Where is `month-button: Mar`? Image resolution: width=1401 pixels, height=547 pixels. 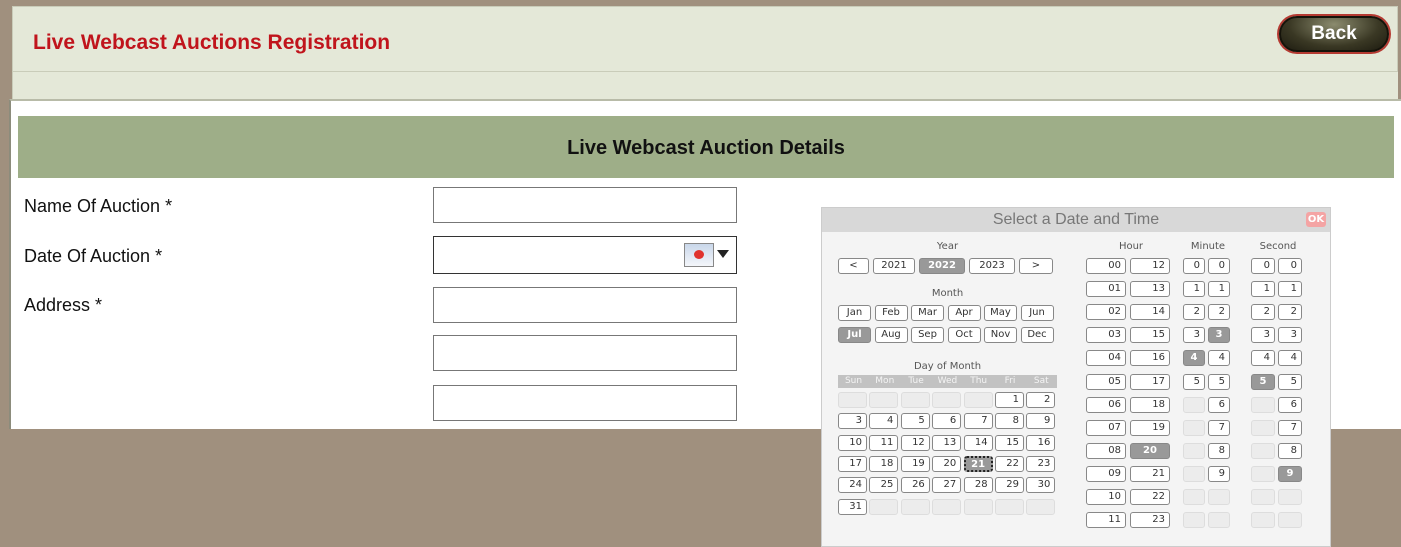 month-button: Mar is located at coordinates (927, 313).